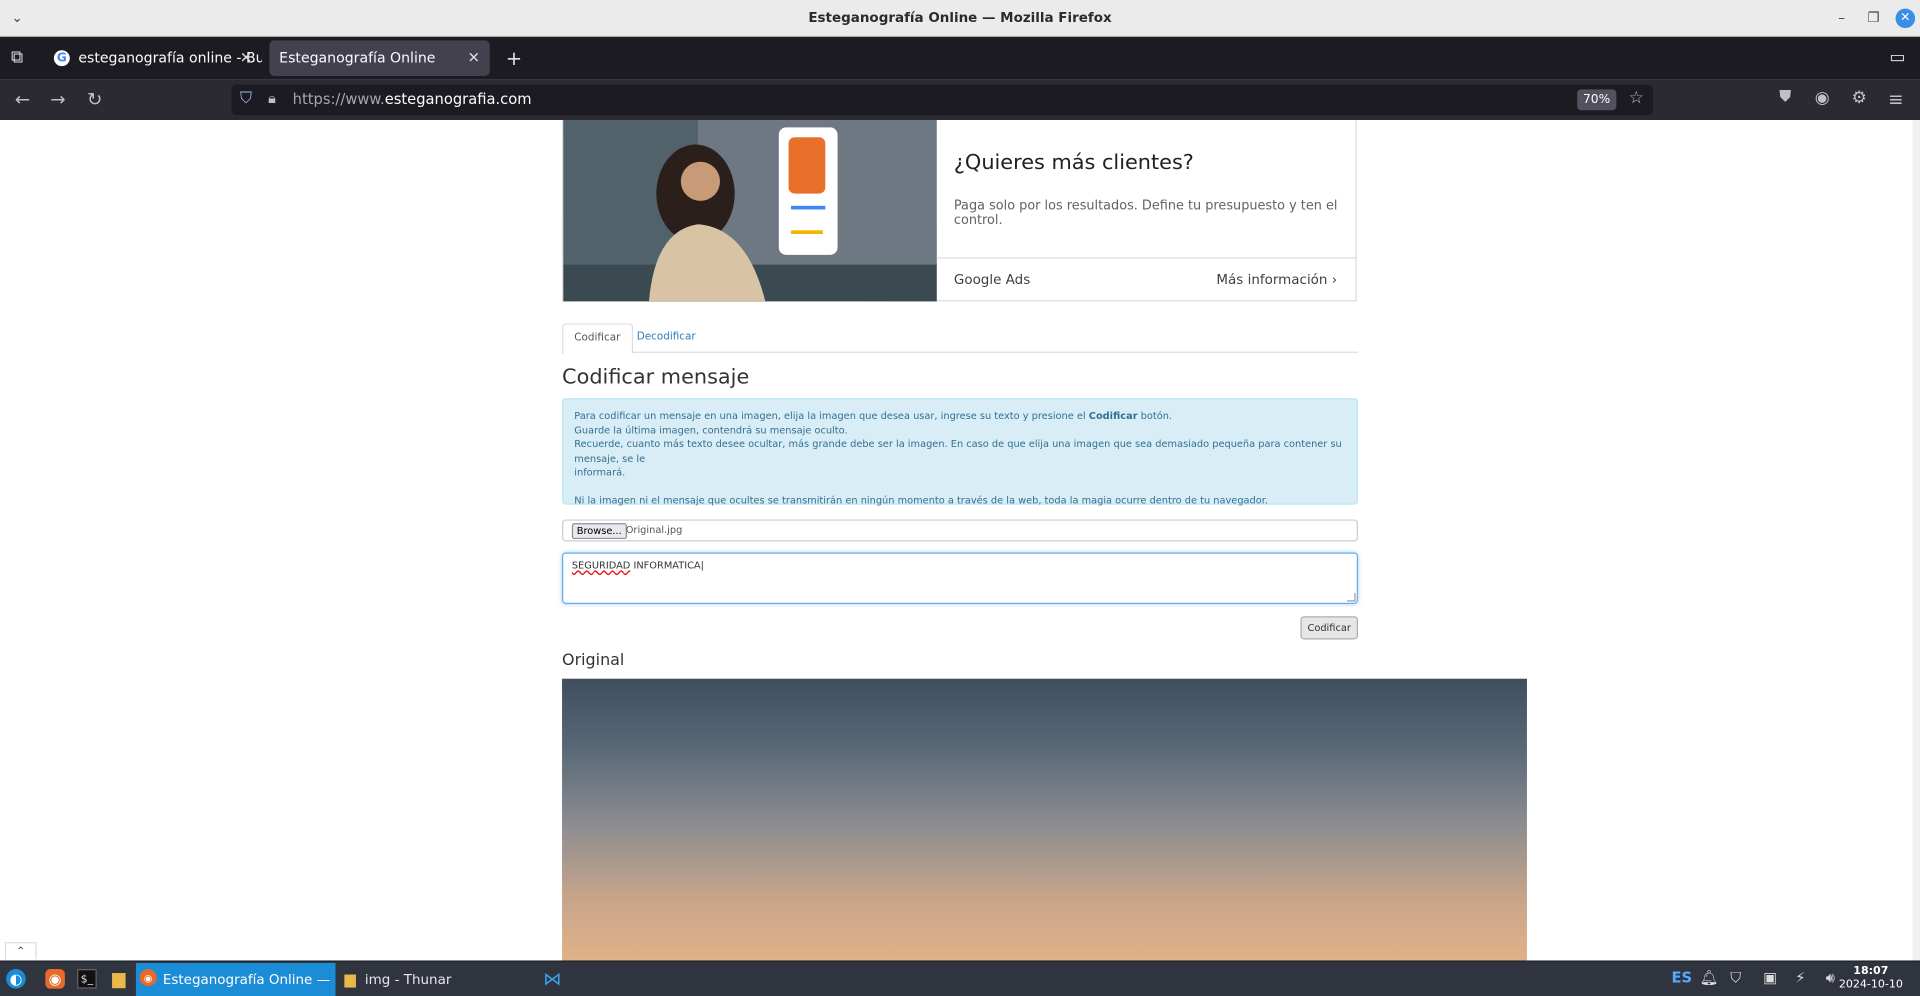 This screenshot has width=1920, height=996. What do you see at coordinates (1870, 985) in the screenshot?
I see `clock-date: 2024-10-10` at bounding box center [1870, 985].